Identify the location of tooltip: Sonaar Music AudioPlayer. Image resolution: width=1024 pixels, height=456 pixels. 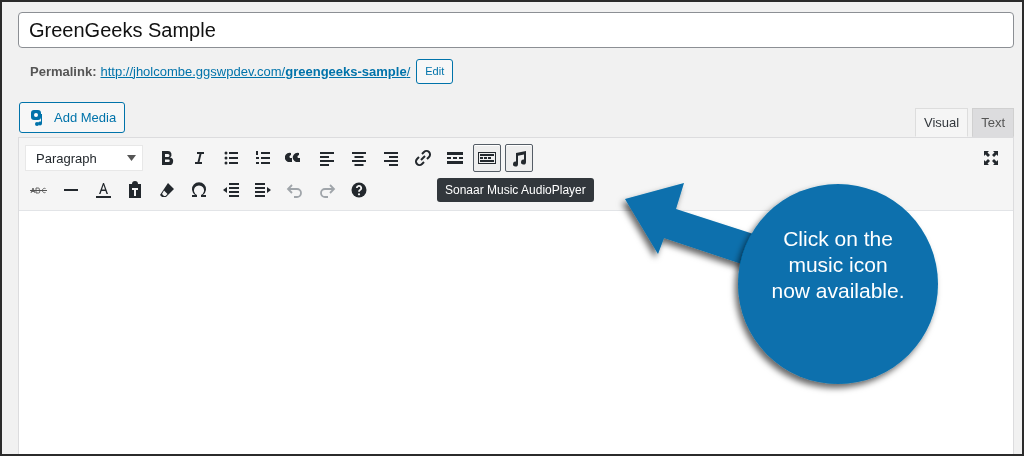
(515, 190).